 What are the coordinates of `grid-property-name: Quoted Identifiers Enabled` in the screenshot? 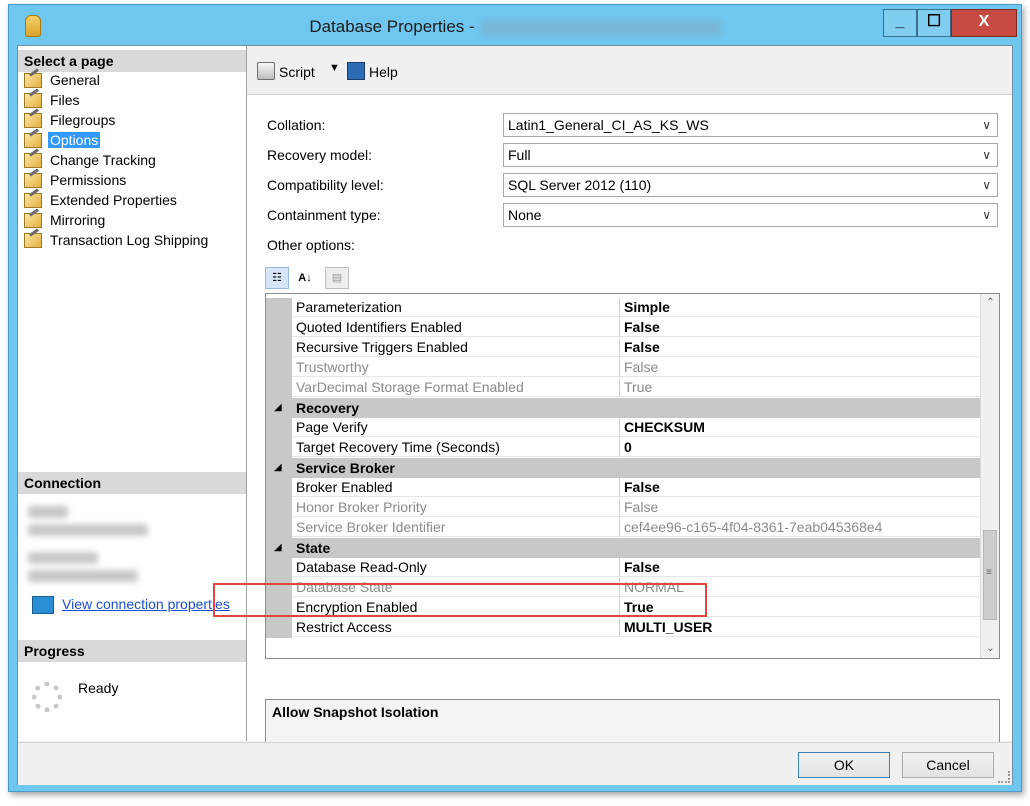 It's located at (456, 327).